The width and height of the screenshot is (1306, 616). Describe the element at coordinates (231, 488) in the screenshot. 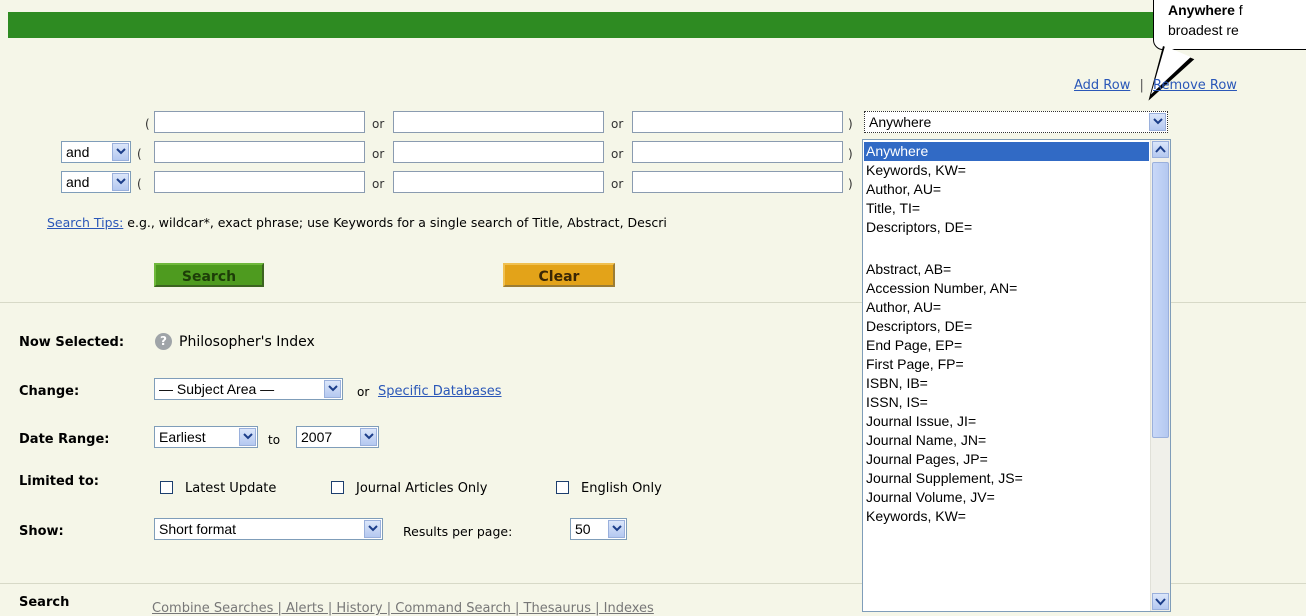

I see `latest-update-label: Latest Update` at that location.